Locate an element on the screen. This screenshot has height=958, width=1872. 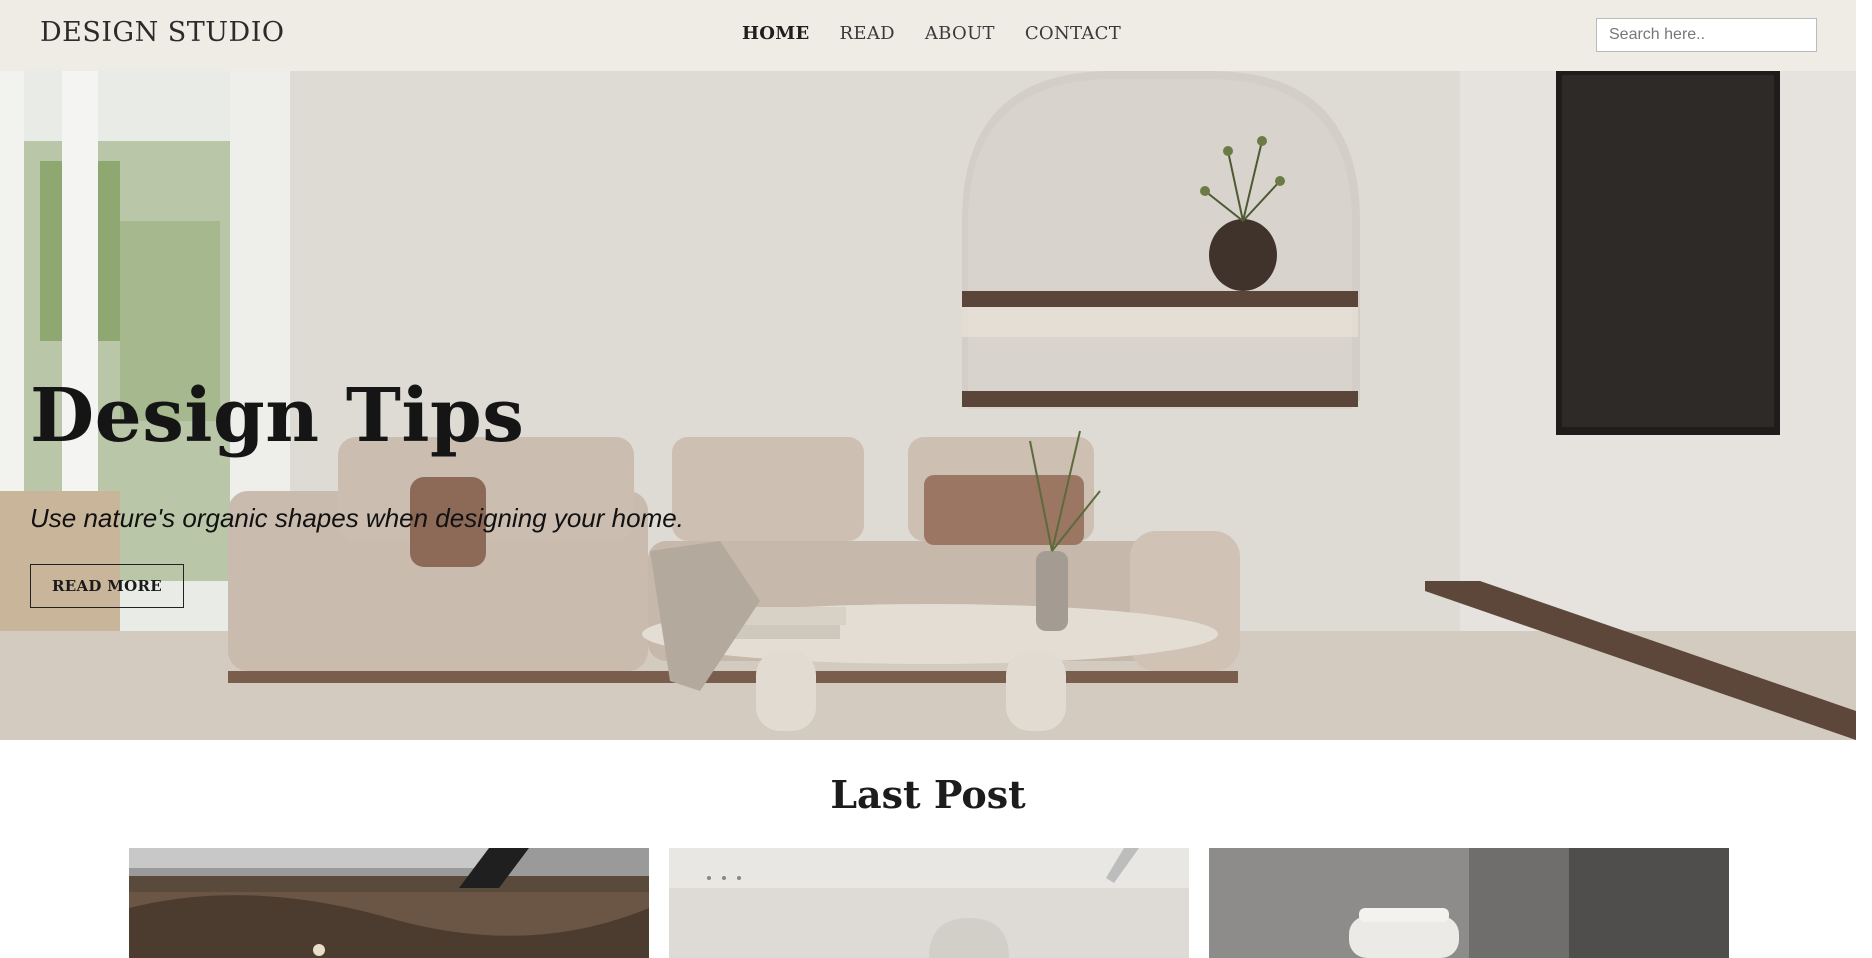
nav-read: READ is located at coordinates (867, 33).